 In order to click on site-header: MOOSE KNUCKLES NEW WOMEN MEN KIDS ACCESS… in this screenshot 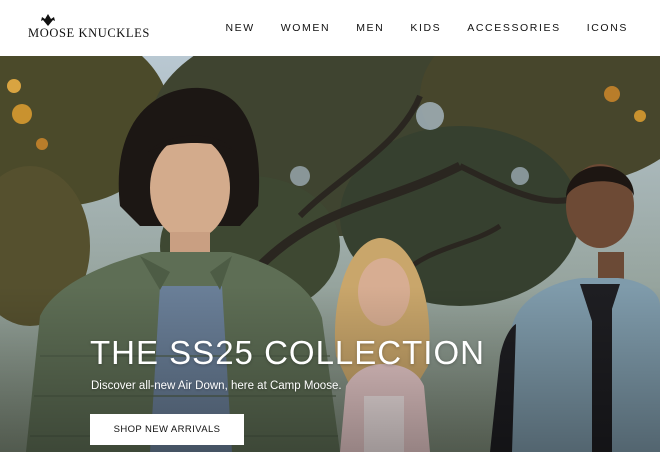, I will do `click(330, 28)`.